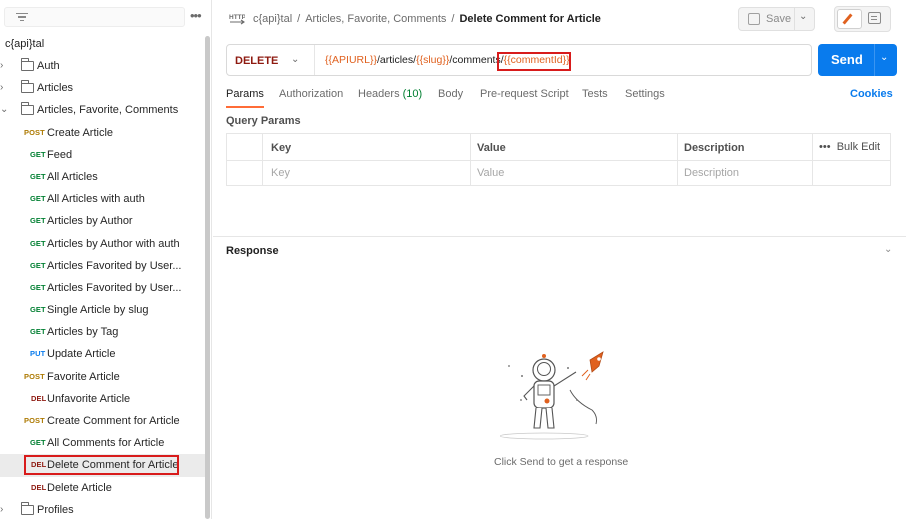 The image size is (906, 519). Describe the element at coordinates (102, 155) in the screenshot. I see `sidebar-request: GET Feed` at that location.